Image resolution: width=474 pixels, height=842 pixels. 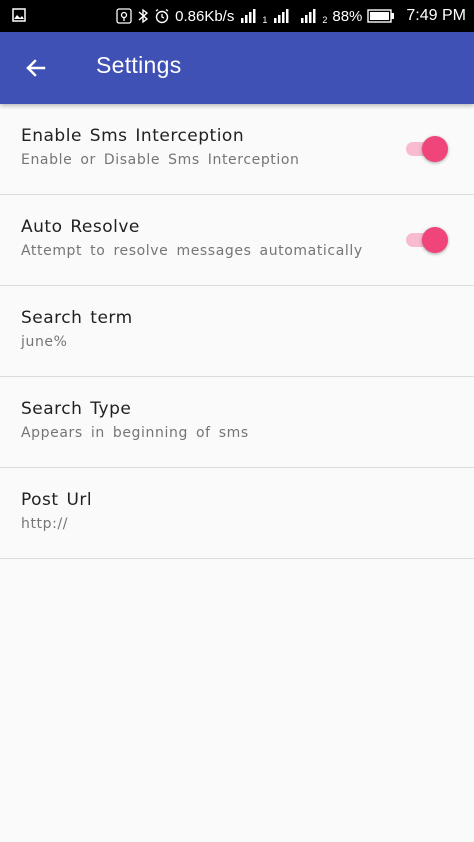 I want to click on back-button, so click(x=36, y=68).